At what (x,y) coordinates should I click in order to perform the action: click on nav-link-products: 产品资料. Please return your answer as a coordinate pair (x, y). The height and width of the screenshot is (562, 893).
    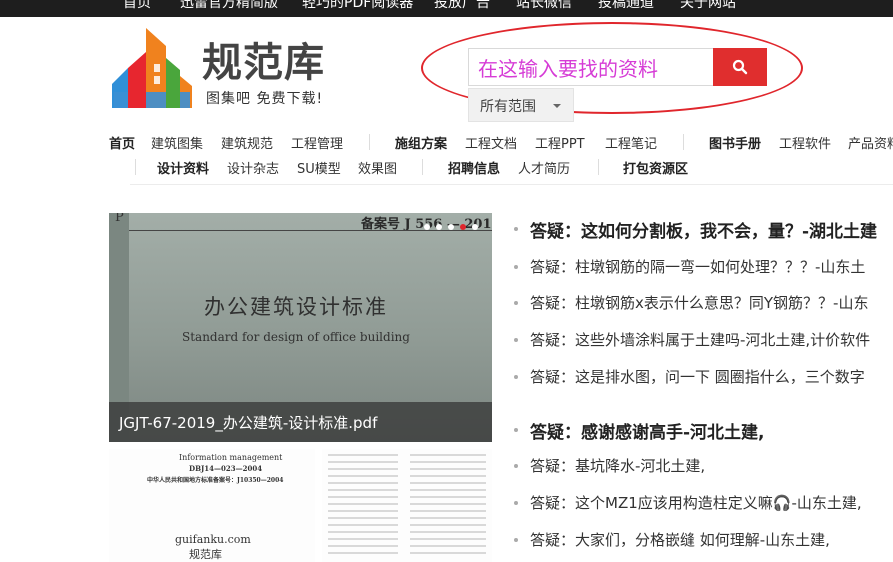
    Looking at the image, I should click on (870, 142).